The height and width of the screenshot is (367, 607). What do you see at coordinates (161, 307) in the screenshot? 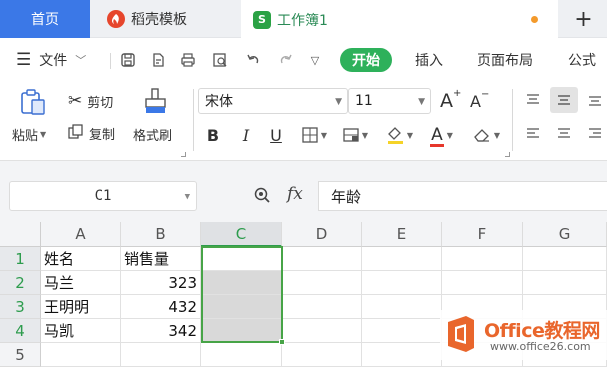
I see `cell-b3: 432` at bounding box center [161, 307].